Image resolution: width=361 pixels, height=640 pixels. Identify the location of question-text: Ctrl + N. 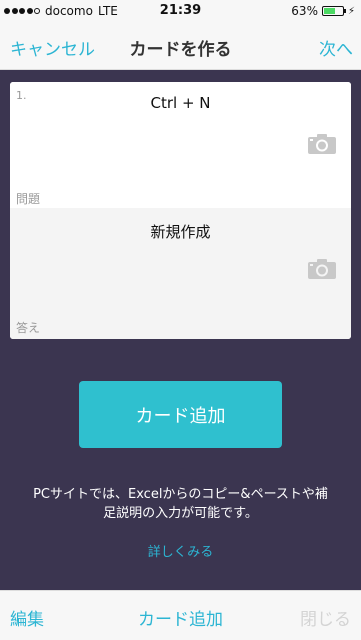
(180, 103).